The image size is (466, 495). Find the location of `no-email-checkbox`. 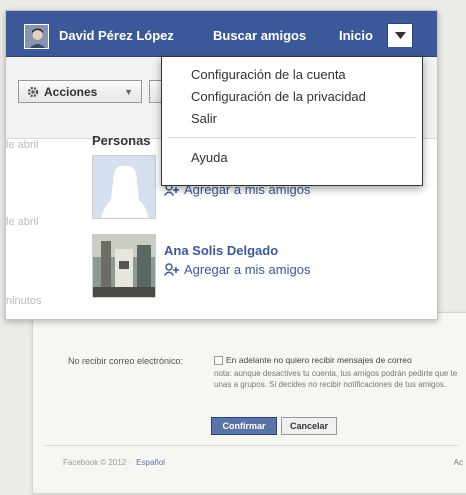

no-email-checkbox is located at coordinates (218, 360).